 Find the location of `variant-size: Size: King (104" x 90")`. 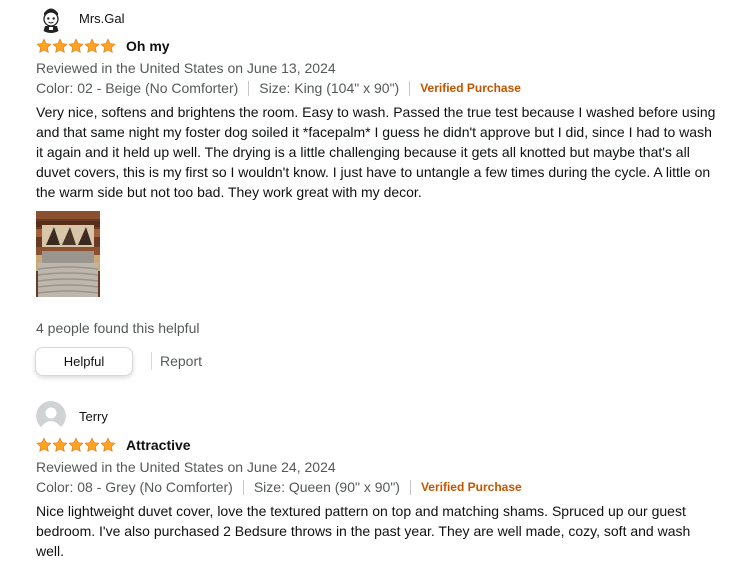

variant-size: Size: King (104" x 90") is located at coordinates (329, 88).